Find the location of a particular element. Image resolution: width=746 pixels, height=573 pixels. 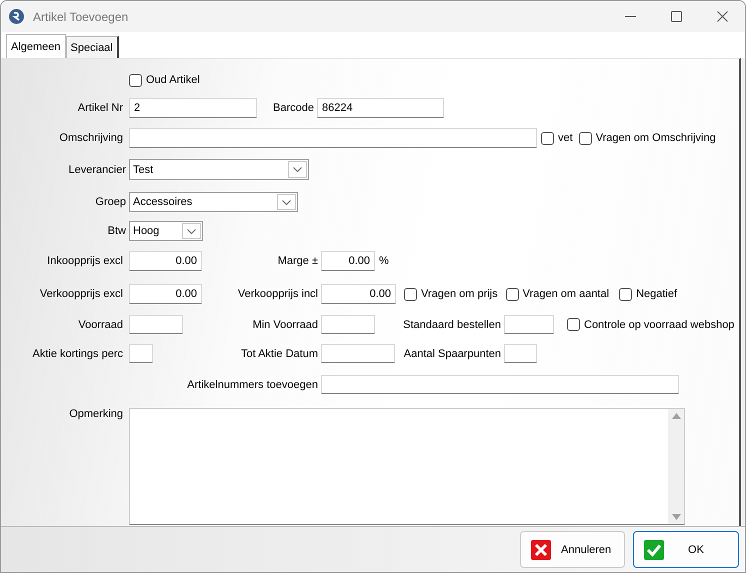

field-label: Btw is located at coordinates (116, 231).